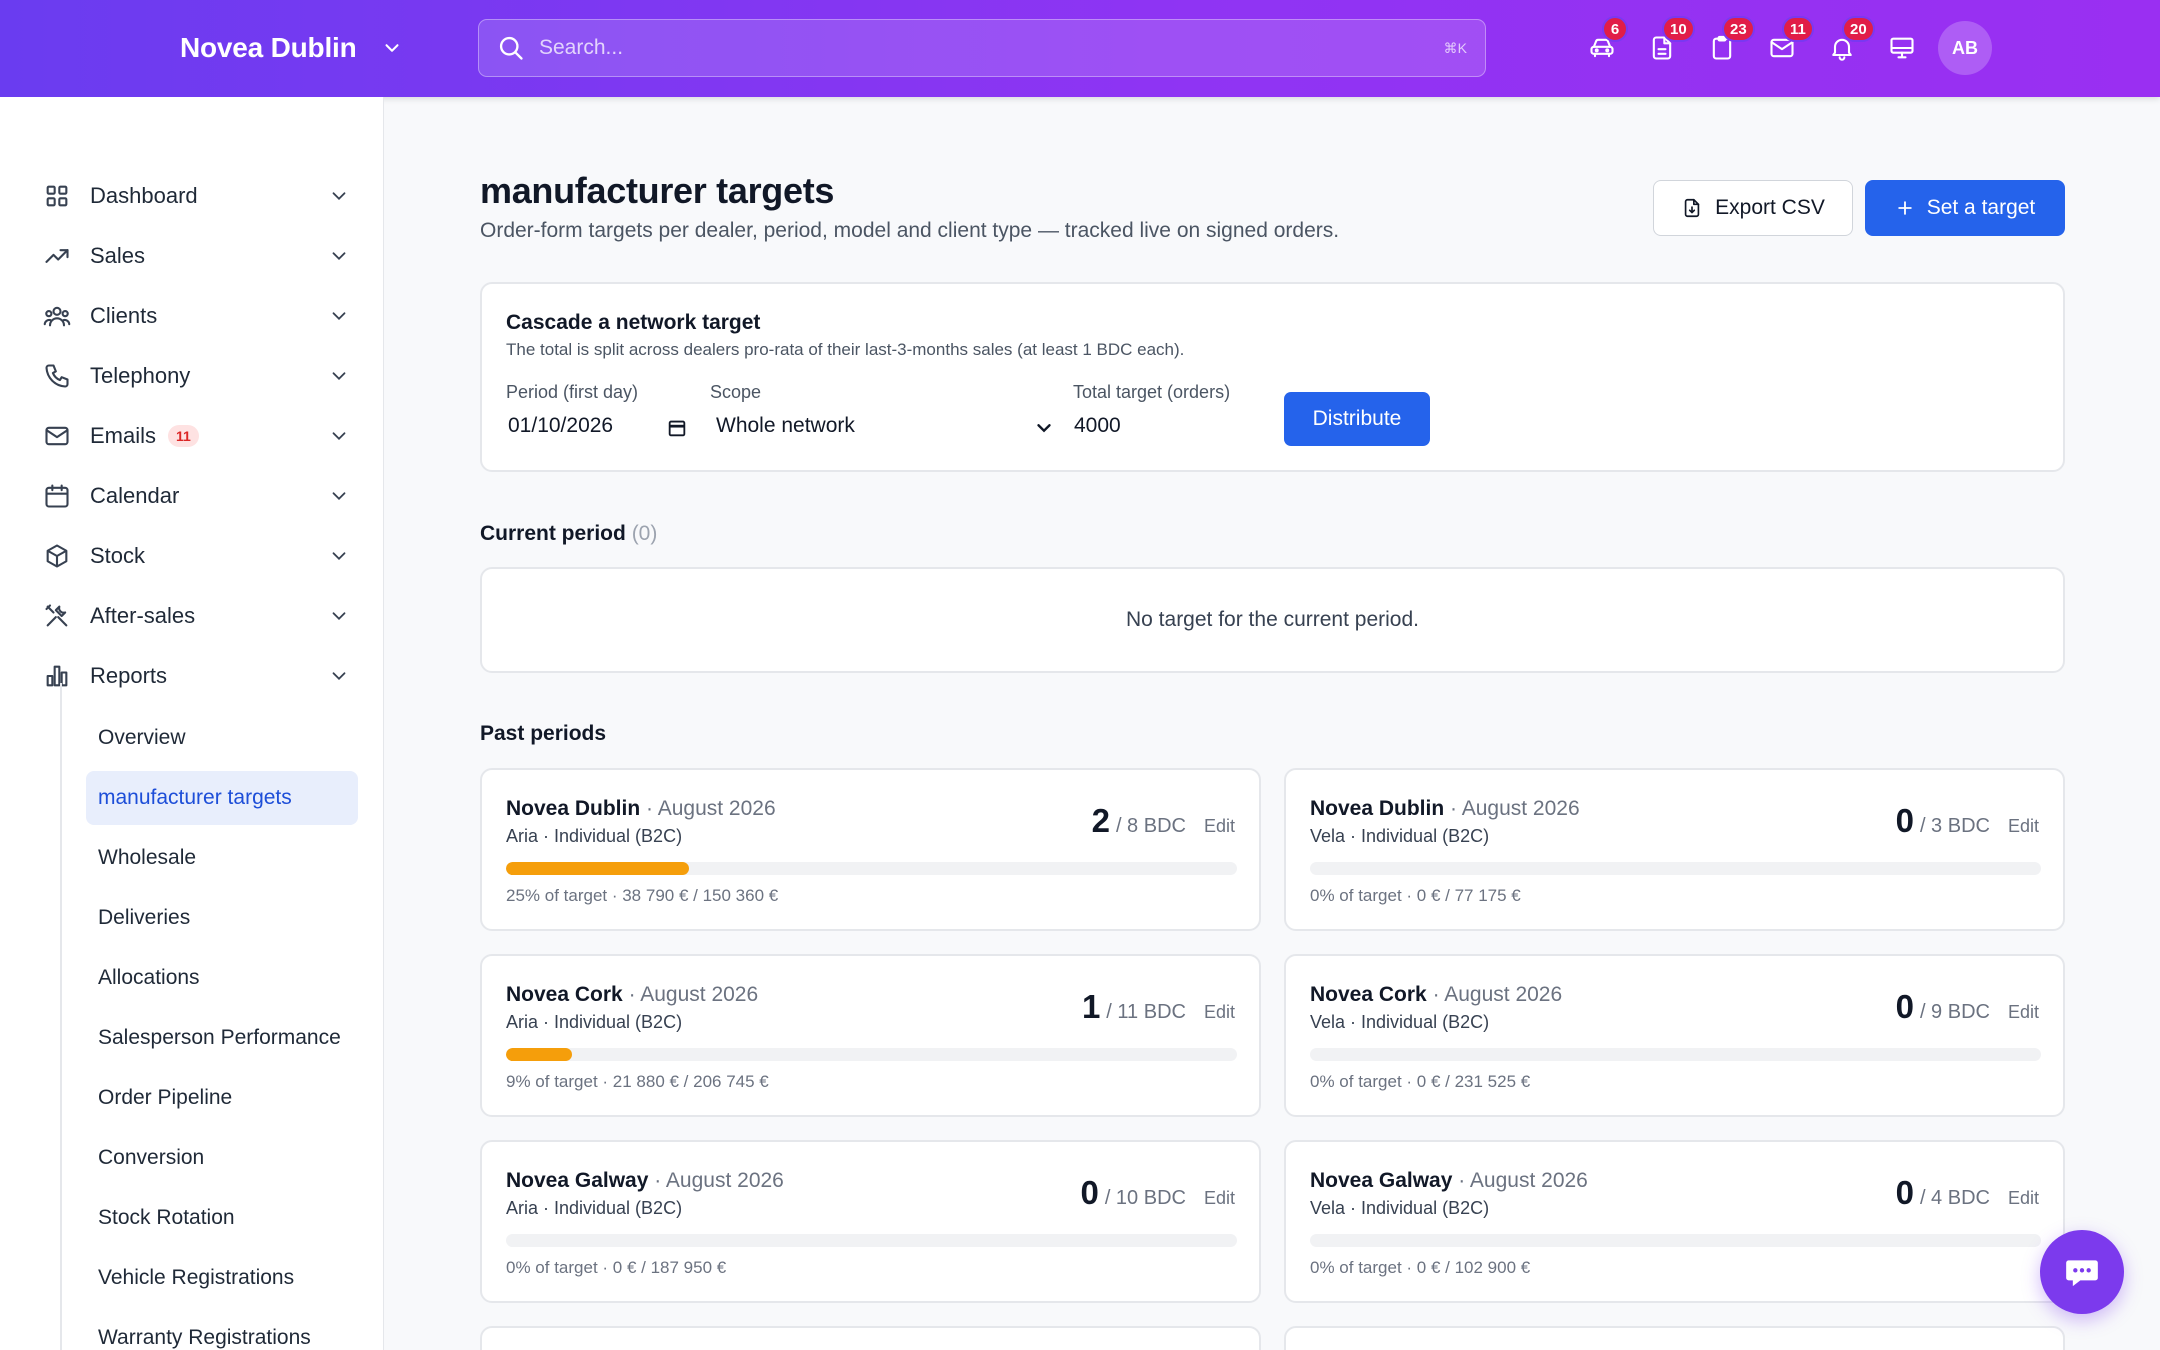 Image resolution: width=2160 pixels, height=1350 pixels. I want to click on target-value: / 3 BDC, so click(1954, 826).